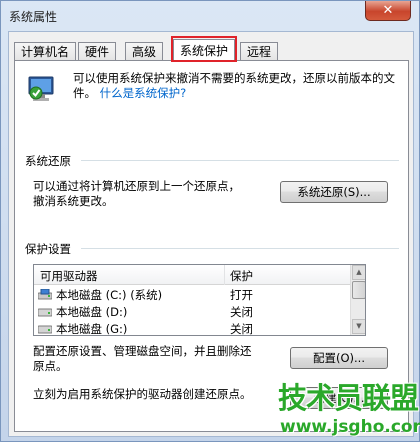 The height and width of the screenshot is (442, 420). I want to click on close-button: ✕, so click(388, 11).